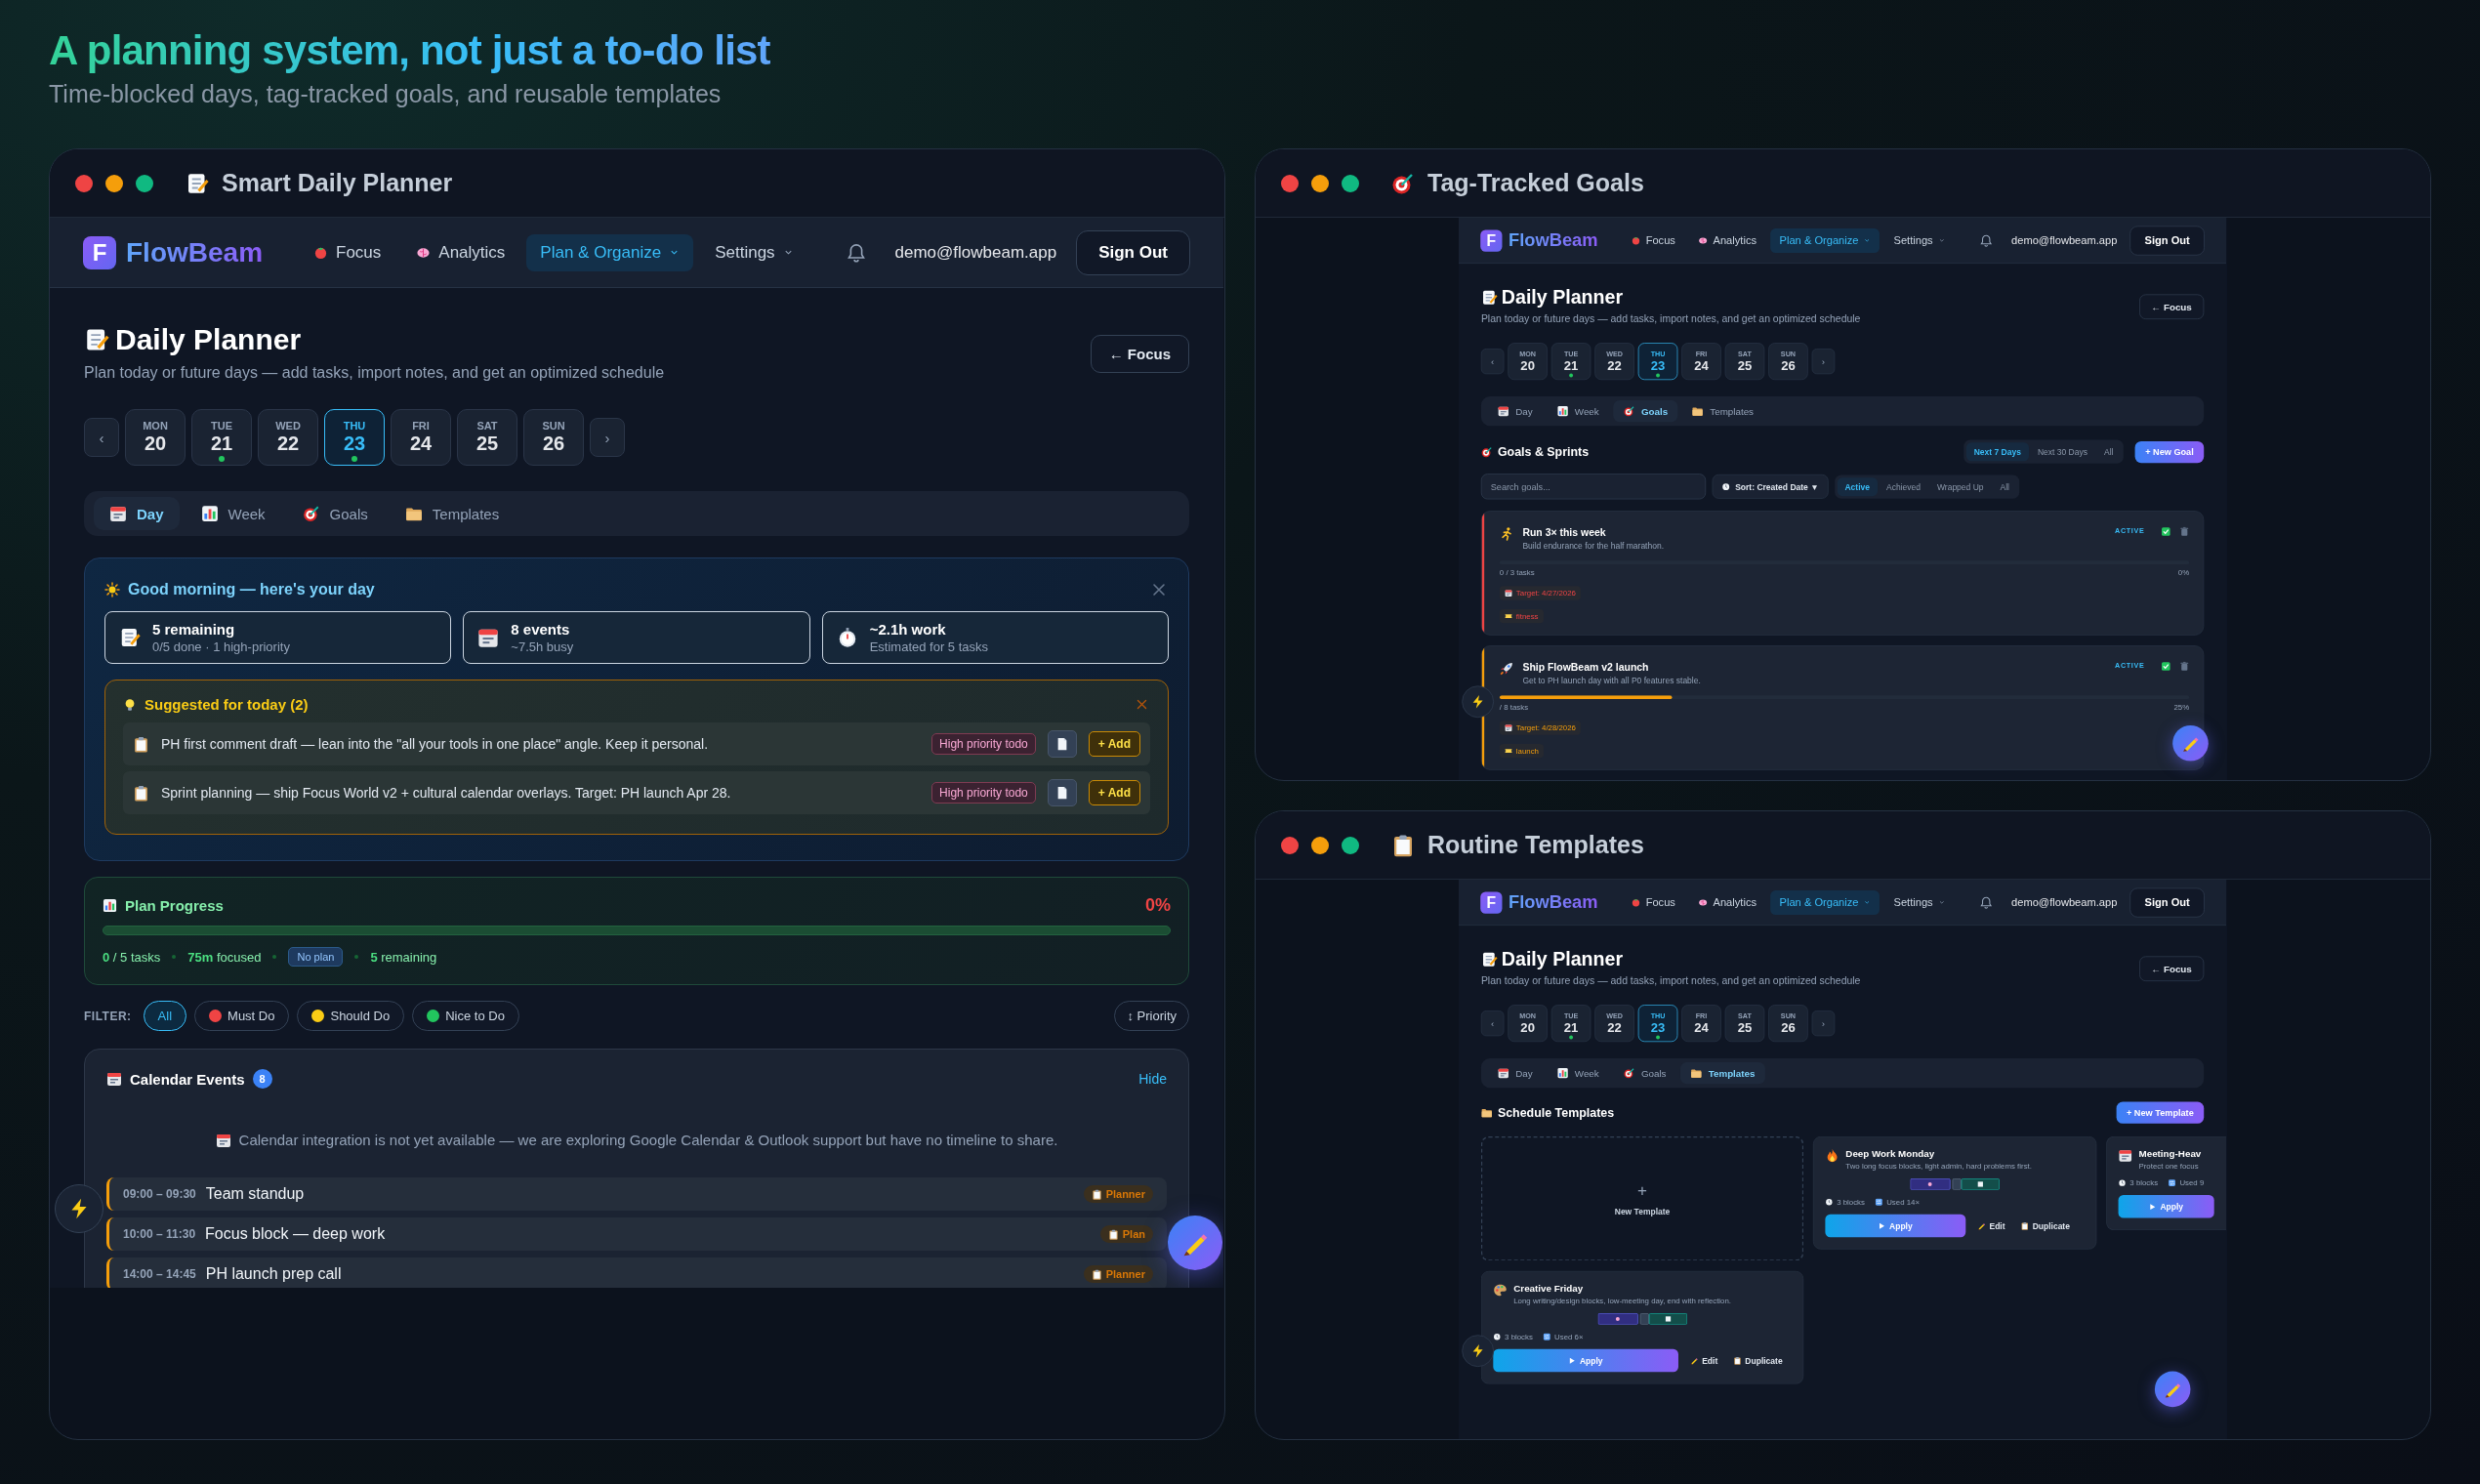 Image resolution: width=2480 pixels, height=1484 pixels. I want to click on range-option: Next 30 Days, so click(2062, 452).